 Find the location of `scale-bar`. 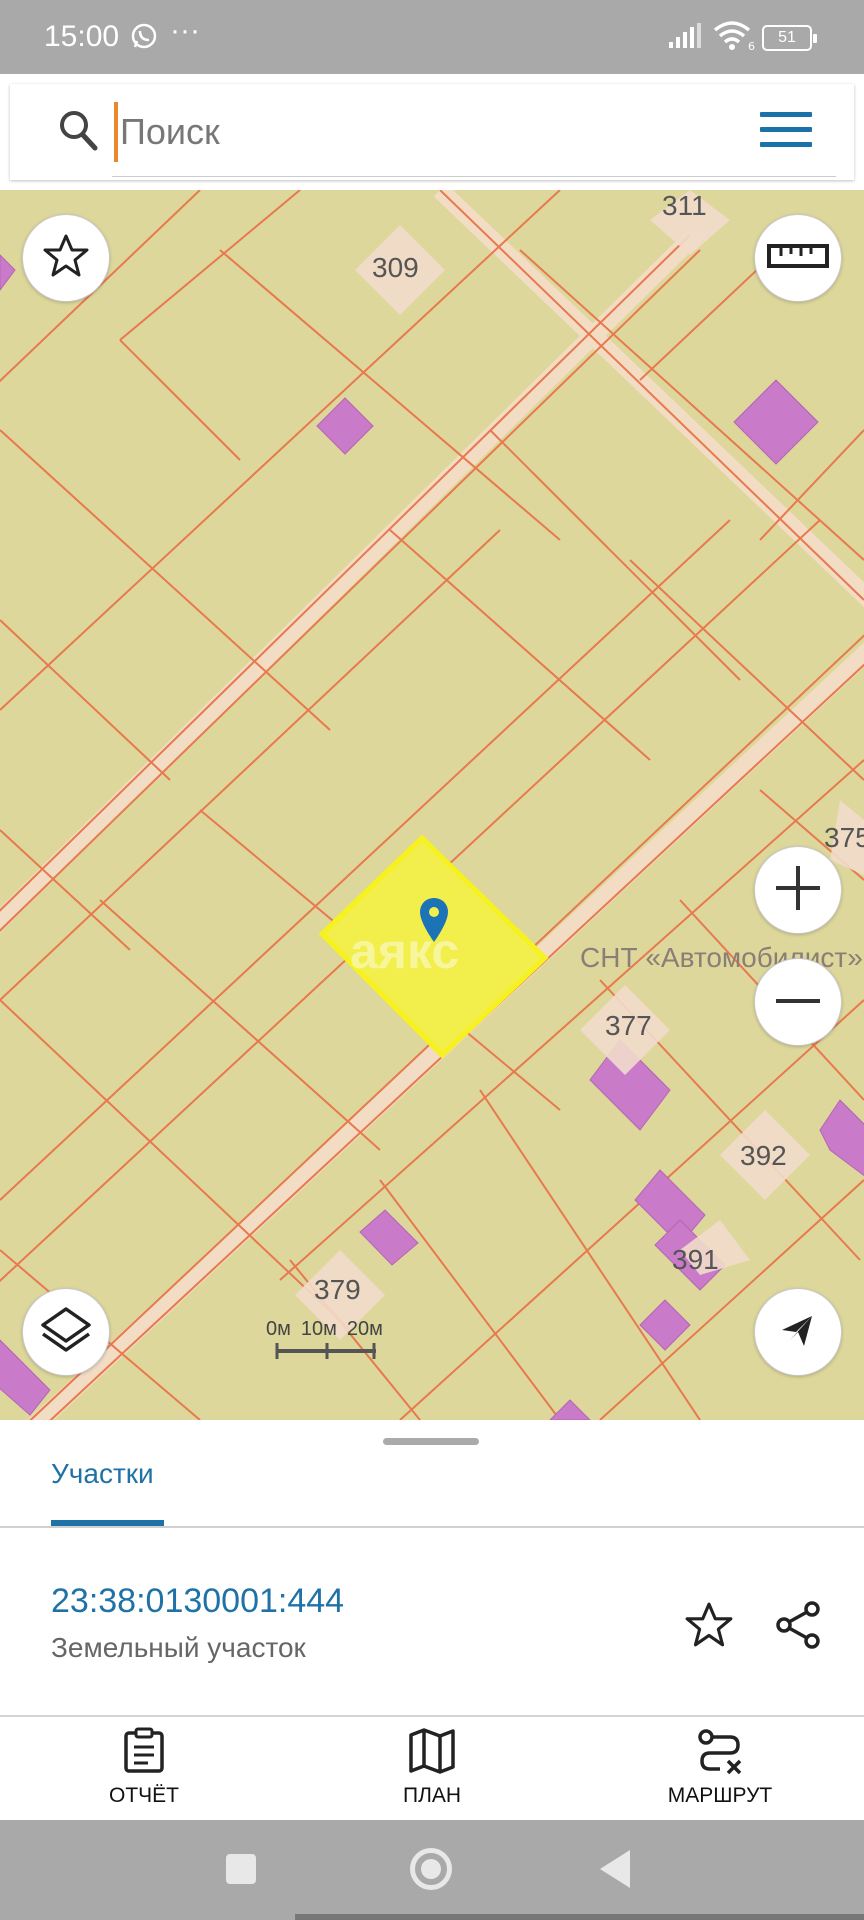

scale-bar is located at coordinates (327, 1351).